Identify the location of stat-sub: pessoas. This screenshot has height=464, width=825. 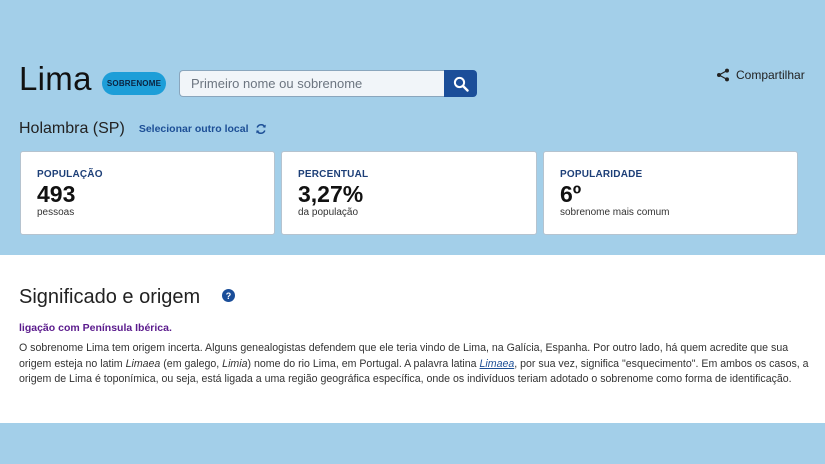
(56, 212).